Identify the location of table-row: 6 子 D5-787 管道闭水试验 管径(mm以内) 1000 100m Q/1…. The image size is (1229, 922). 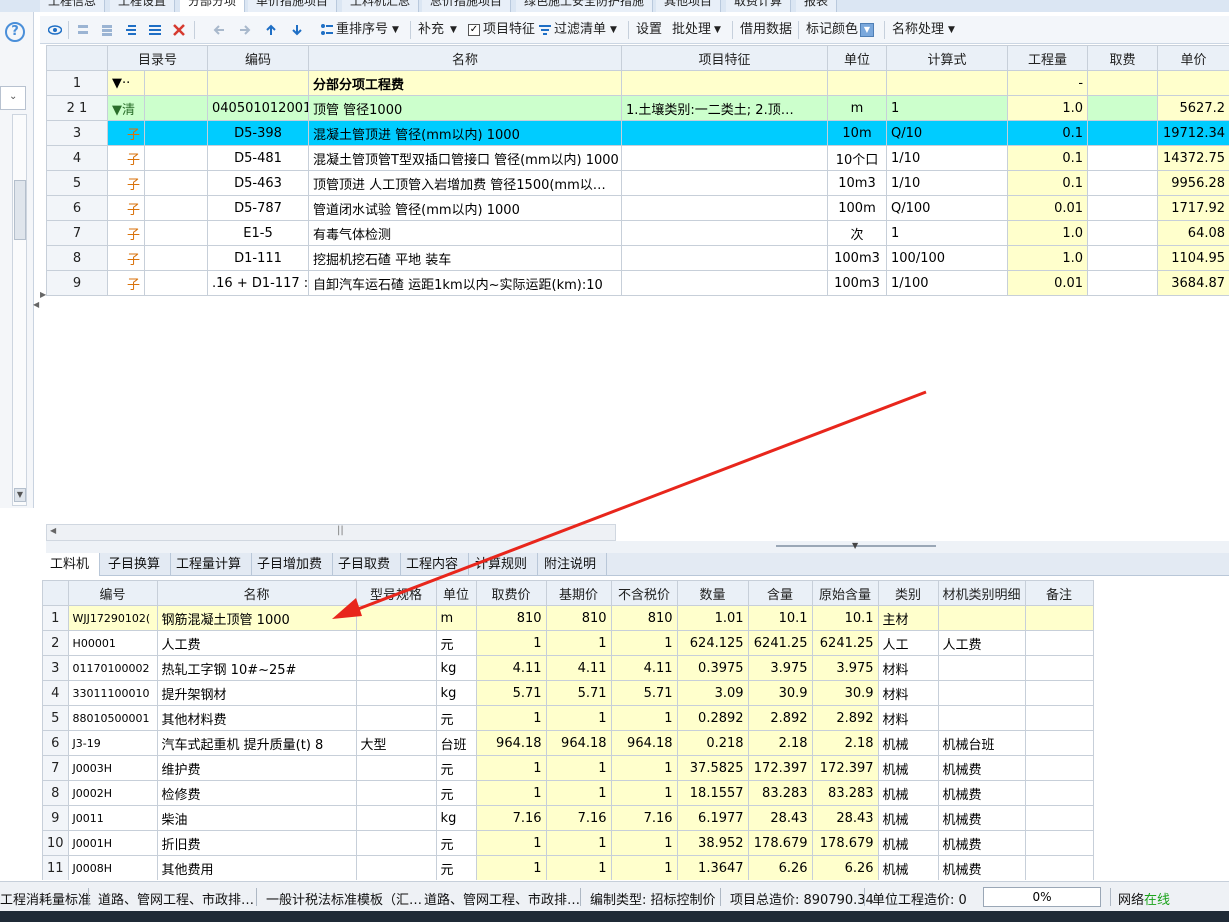
(637, 208).